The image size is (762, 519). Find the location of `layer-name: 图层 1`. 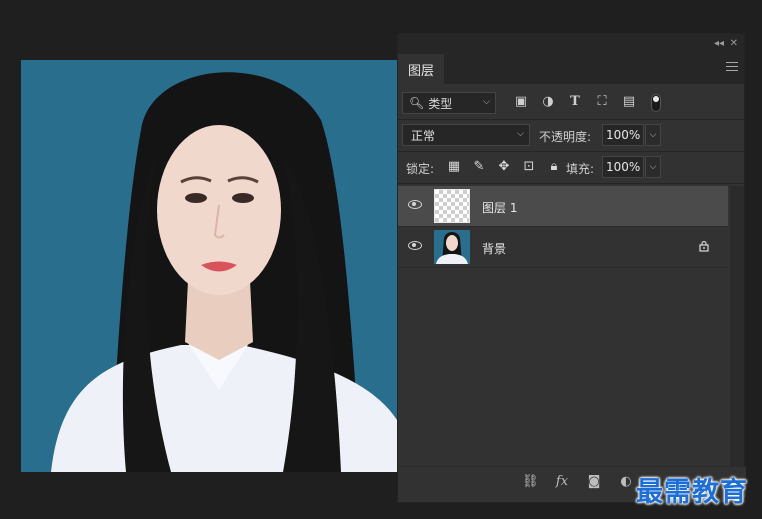

layer-name: 图层 1 is located at coordinates (500, 208).